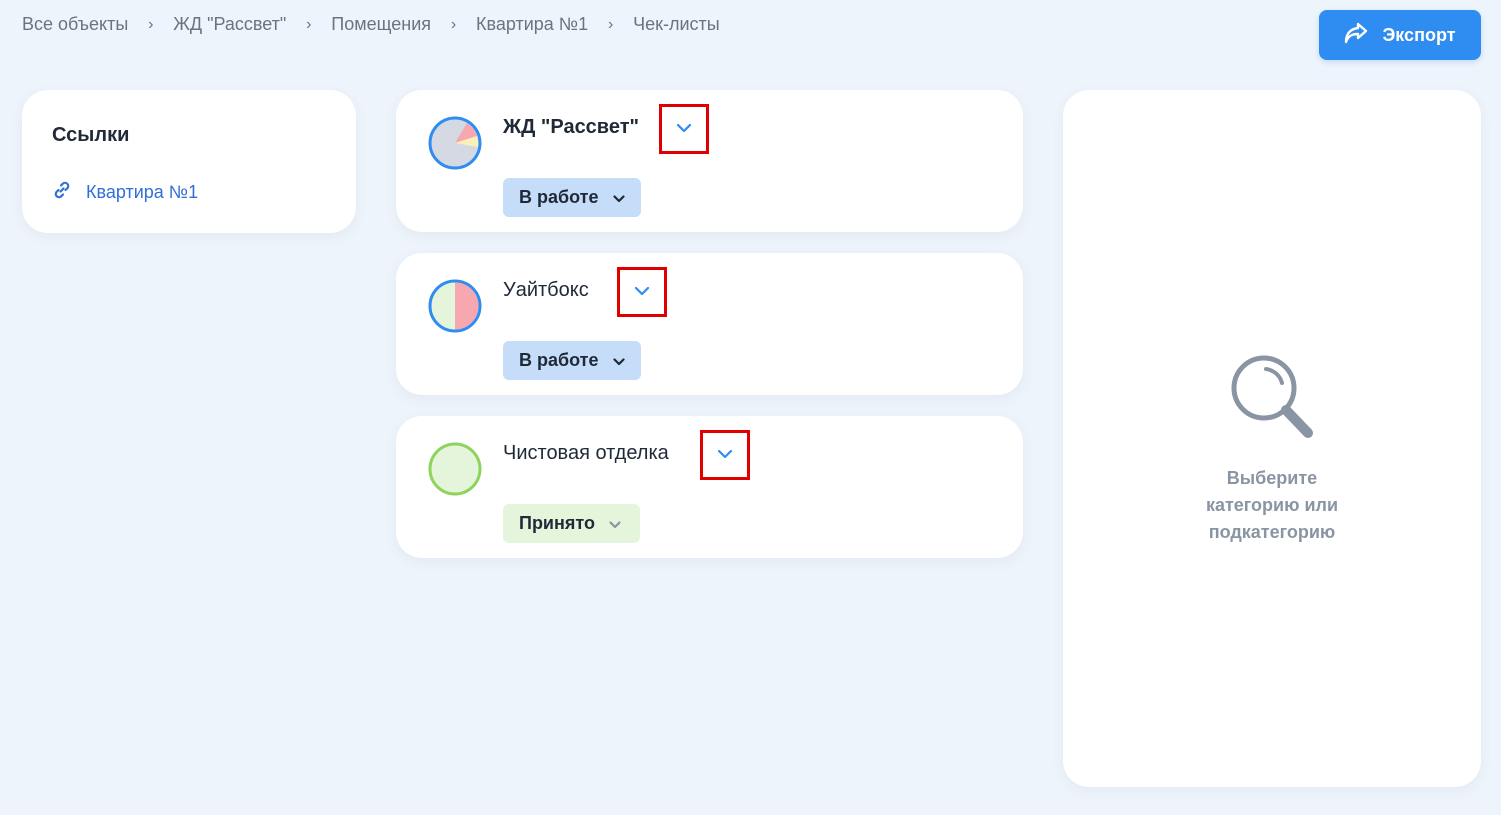 The width and height of the screenshot is (1501, 815). Describe the element at coordinates (546, 290) in the screenshot. I see `checklist-title: Уайтбокс` at that location.